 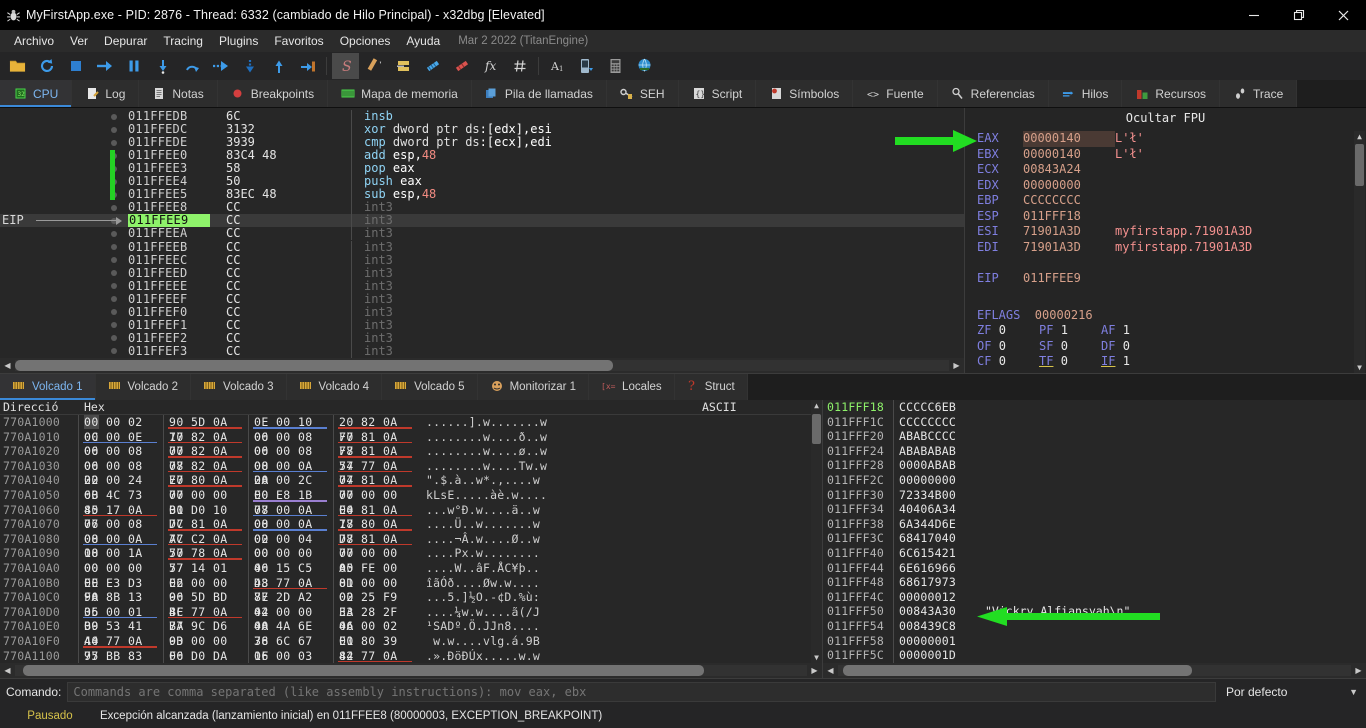 What do you see at coordinates (930, 655) in the screenshot?
I see `stack-value: 0000001D` at bounding box center [930, 655].